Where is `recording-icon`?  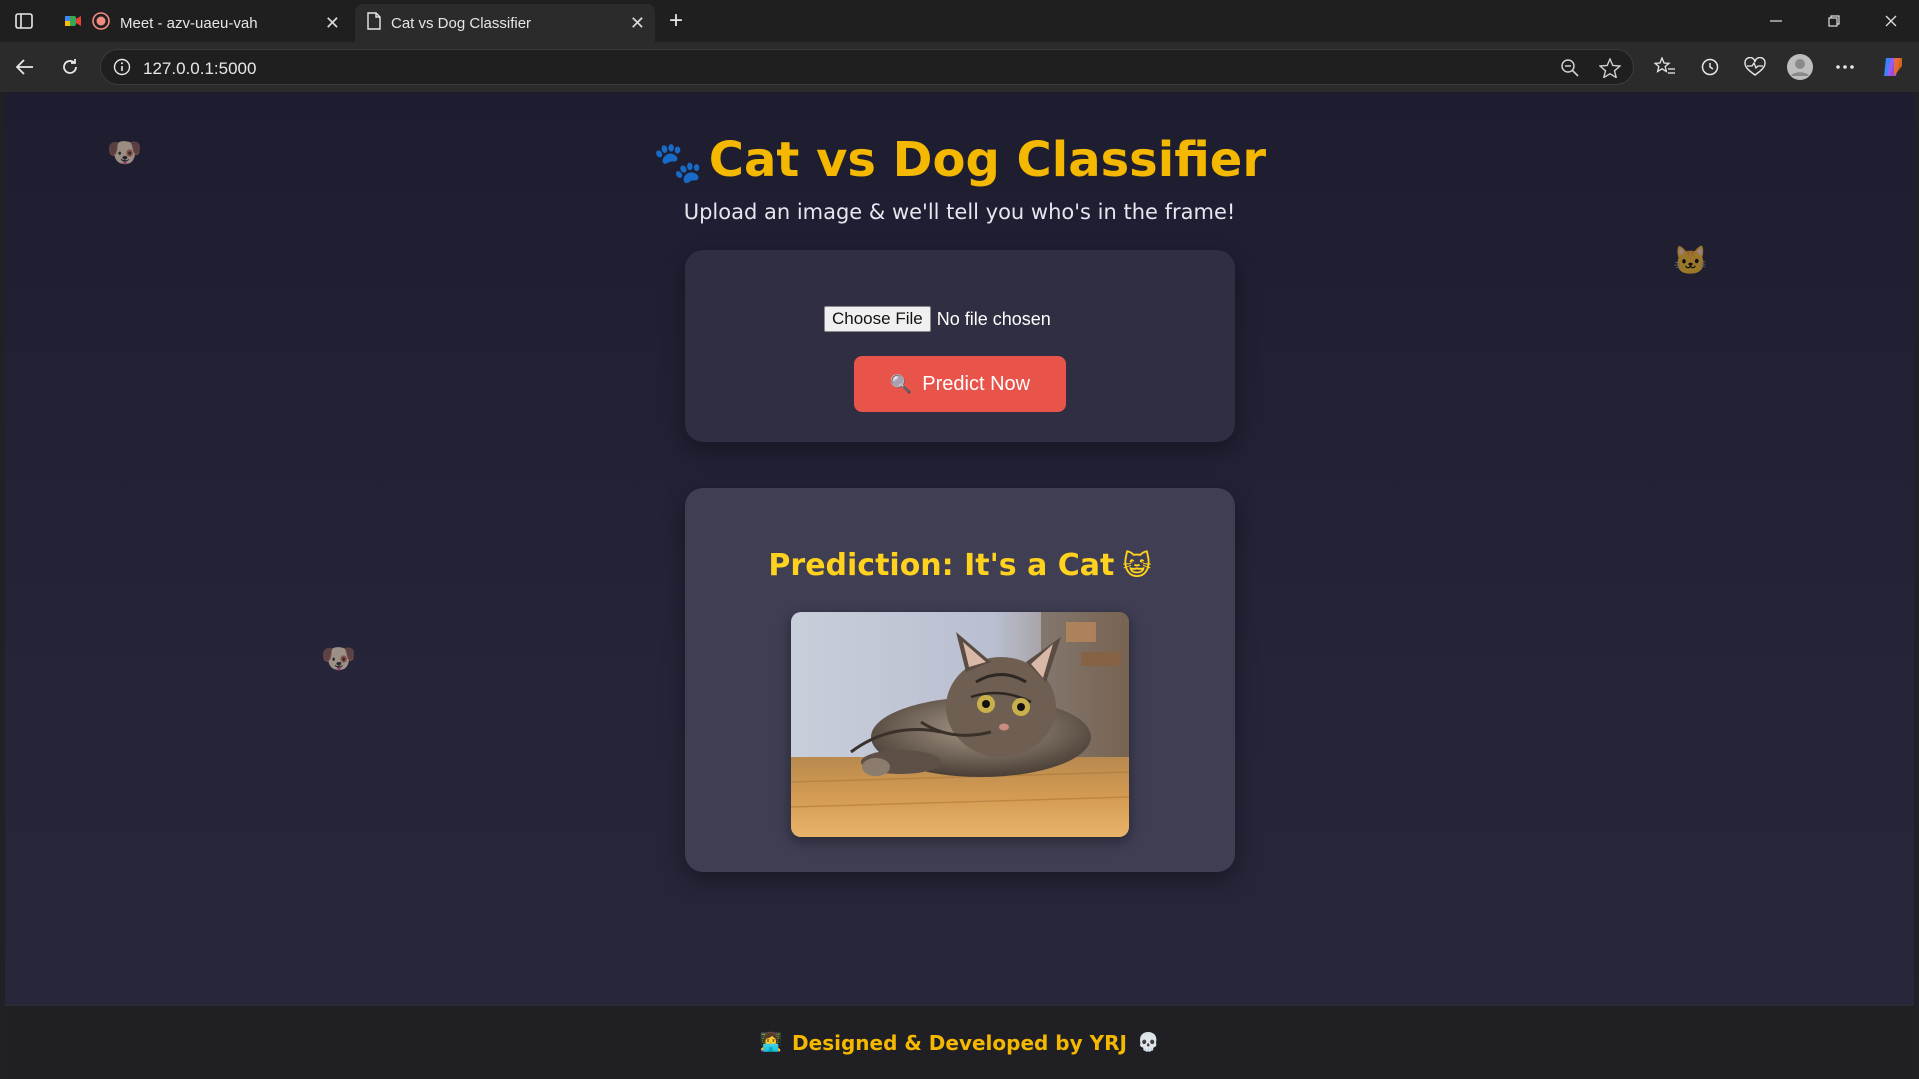 recording-icon is located at coordinates (101, 23).